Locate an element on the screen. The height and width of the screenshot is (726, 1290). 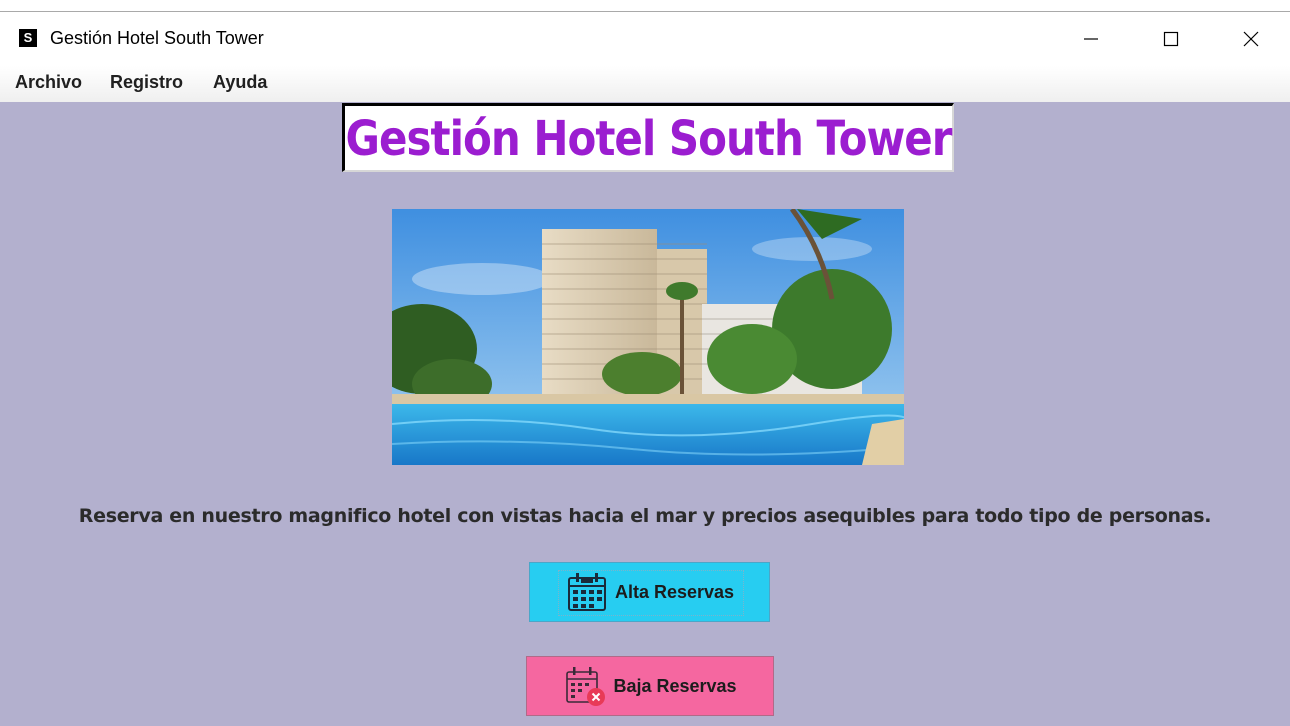
minimize-button is located at coordinates (1091, 39).